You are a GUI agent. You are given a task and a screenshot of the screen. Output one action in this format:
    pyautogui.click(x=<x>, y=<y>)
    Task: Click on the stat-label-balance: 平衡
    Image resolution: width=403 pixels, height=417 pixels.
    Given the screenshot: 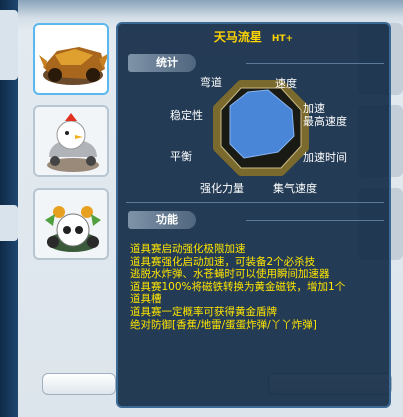 What is the action you would take?
    pyautogui.click(x=181, y=156)
    